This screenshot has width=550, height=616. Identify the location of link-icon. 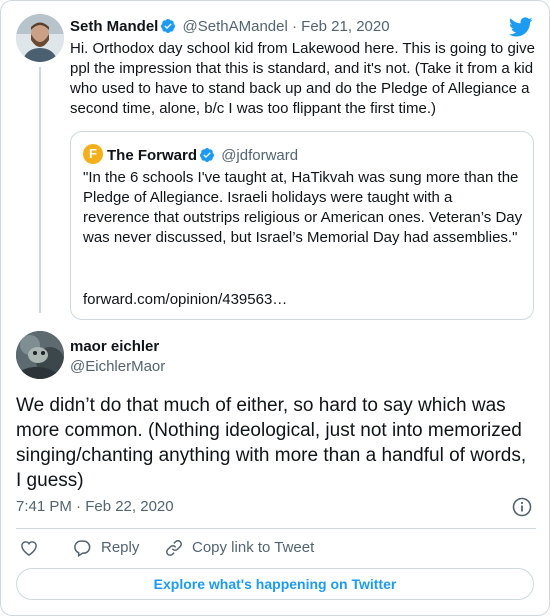
(174, 548).